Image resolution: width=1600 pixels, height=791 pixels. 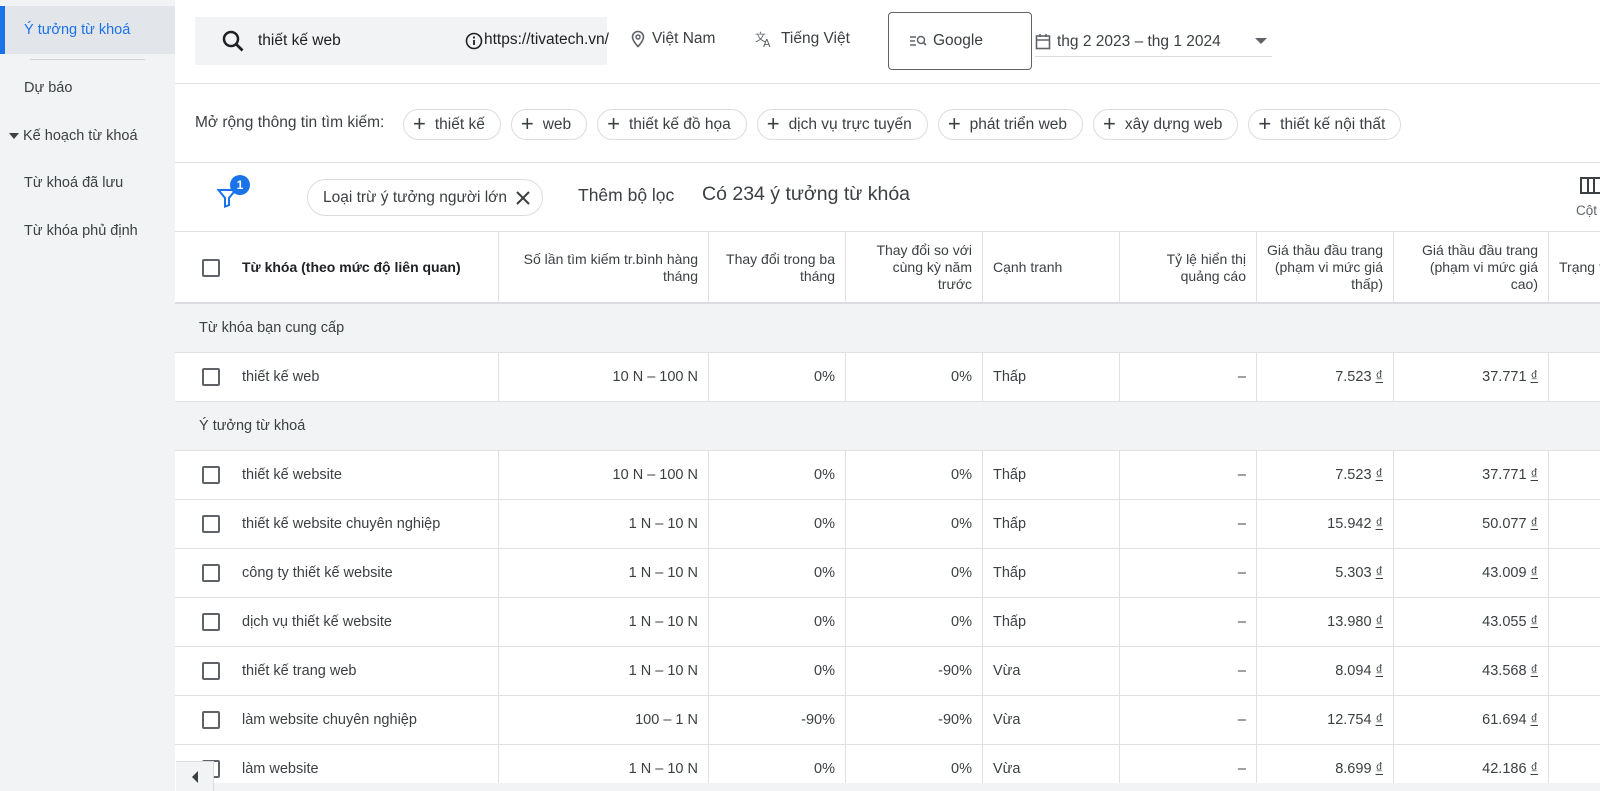 What do you see at coordinates (87, 136) in the screenshot?
I see `sidebar-item-keyword-plans: Kế hoạch từ khoá` at bounding box center [87, 136].